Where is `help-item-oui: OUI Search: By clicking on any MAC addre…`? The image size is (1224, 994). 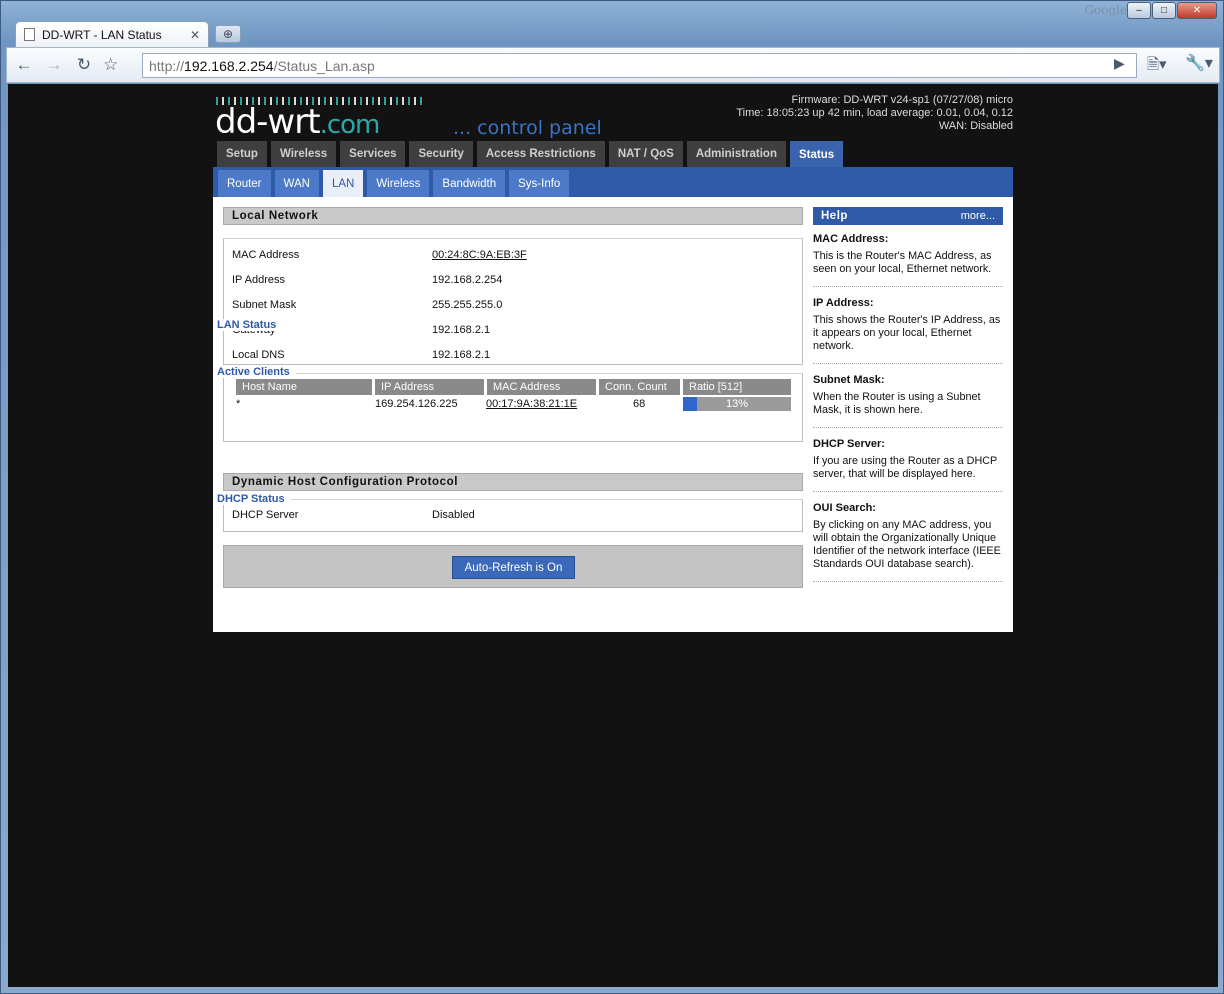 help-item-oui: OUI Search: By clicking on any MAC addre… is located at coordinates (908, 542).